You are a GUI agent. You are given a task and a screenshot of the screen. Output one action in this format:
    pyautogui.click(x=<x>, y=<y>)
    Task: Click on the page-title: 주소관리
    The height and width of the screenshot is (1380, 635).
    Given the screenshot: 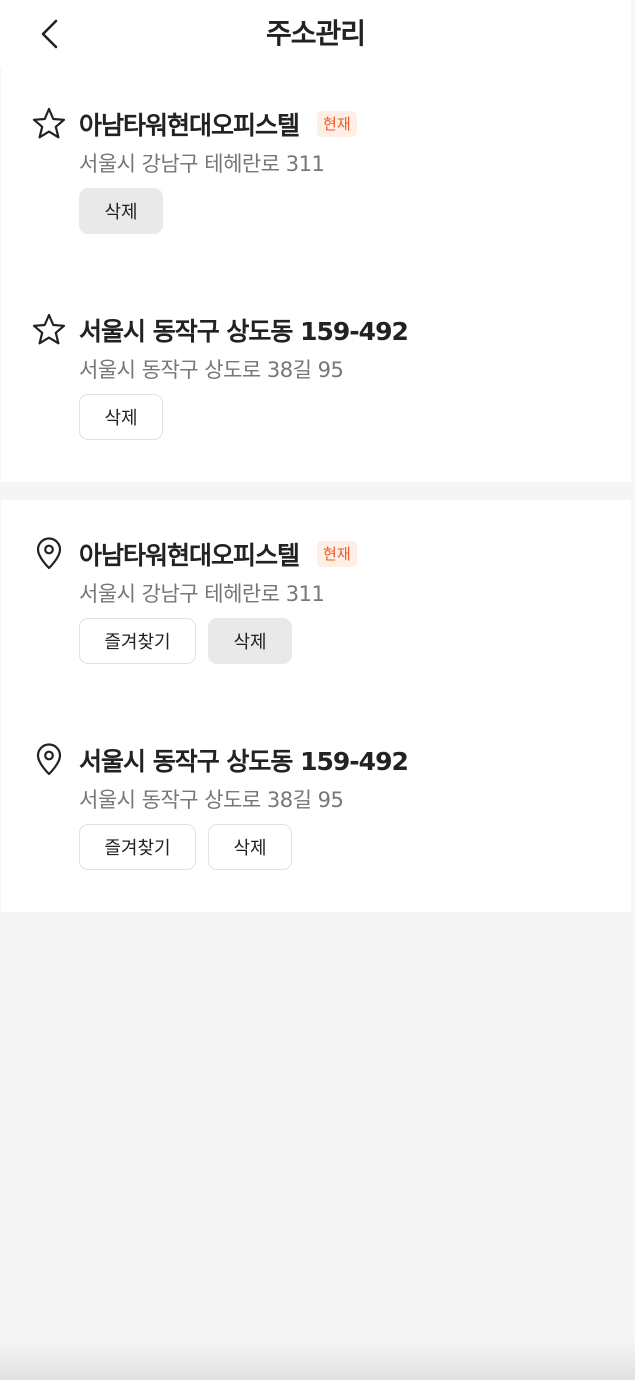 What is the action you would take?
    pyautogui.click(x=315, y=33)
    